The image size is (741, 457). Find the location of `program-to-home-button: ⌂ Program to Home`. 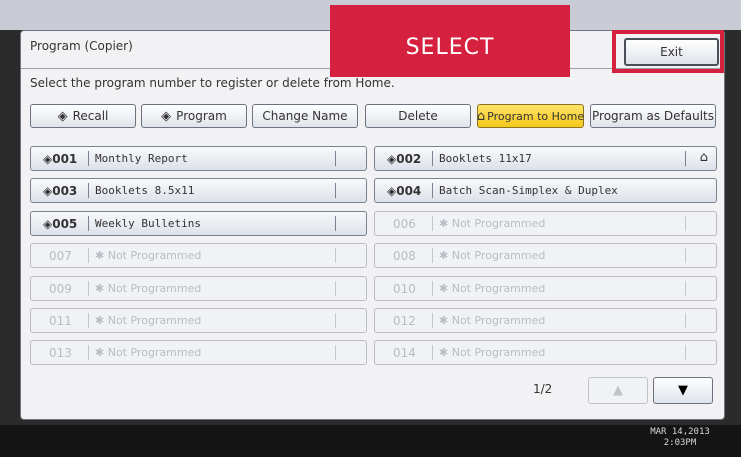

program-to-home-button: ⌂ Program to Home is located at coordinates (530, 116).